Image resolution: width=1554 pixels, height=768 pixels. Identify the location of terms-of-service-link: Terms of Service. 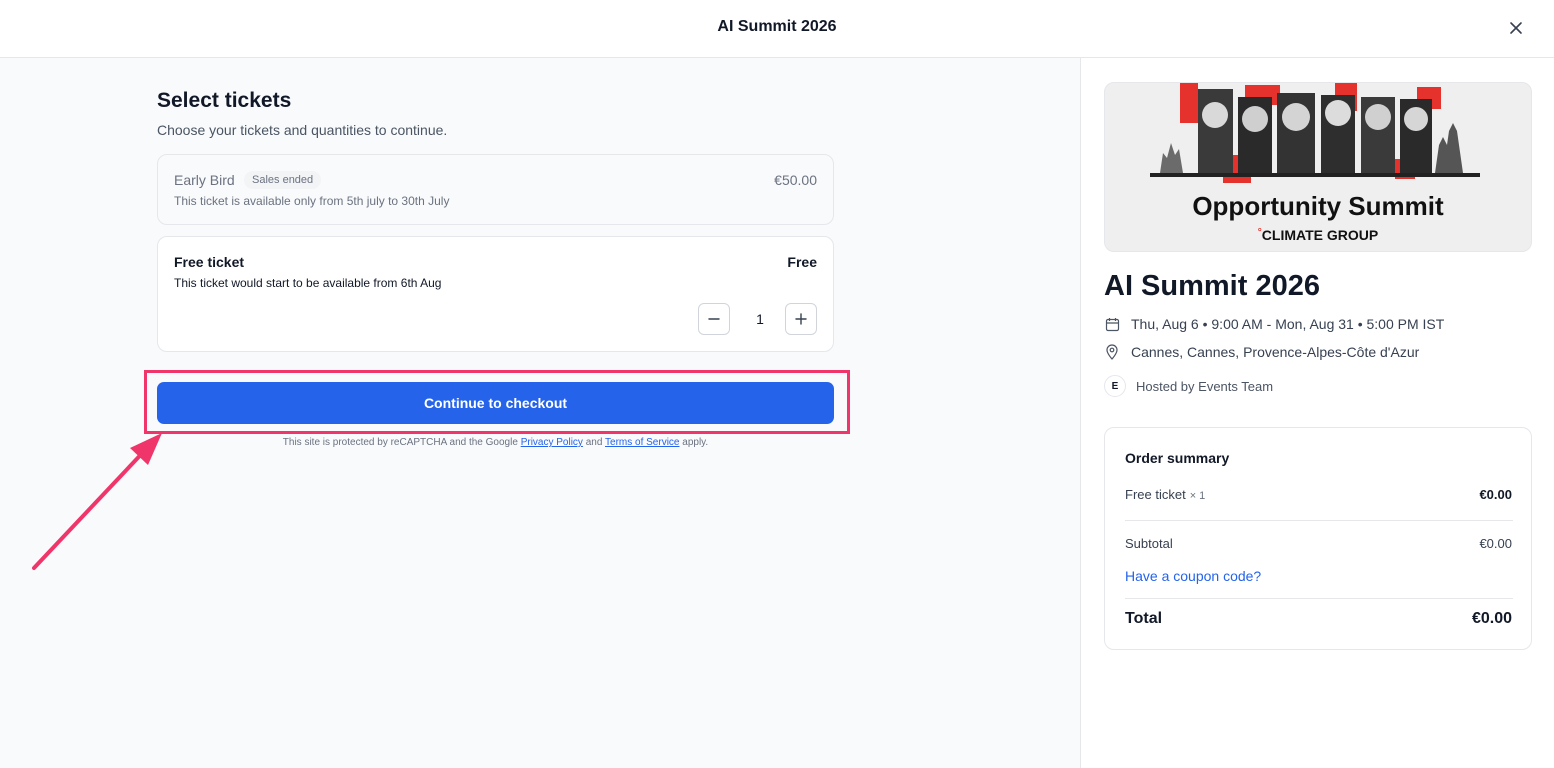
(642, 442).